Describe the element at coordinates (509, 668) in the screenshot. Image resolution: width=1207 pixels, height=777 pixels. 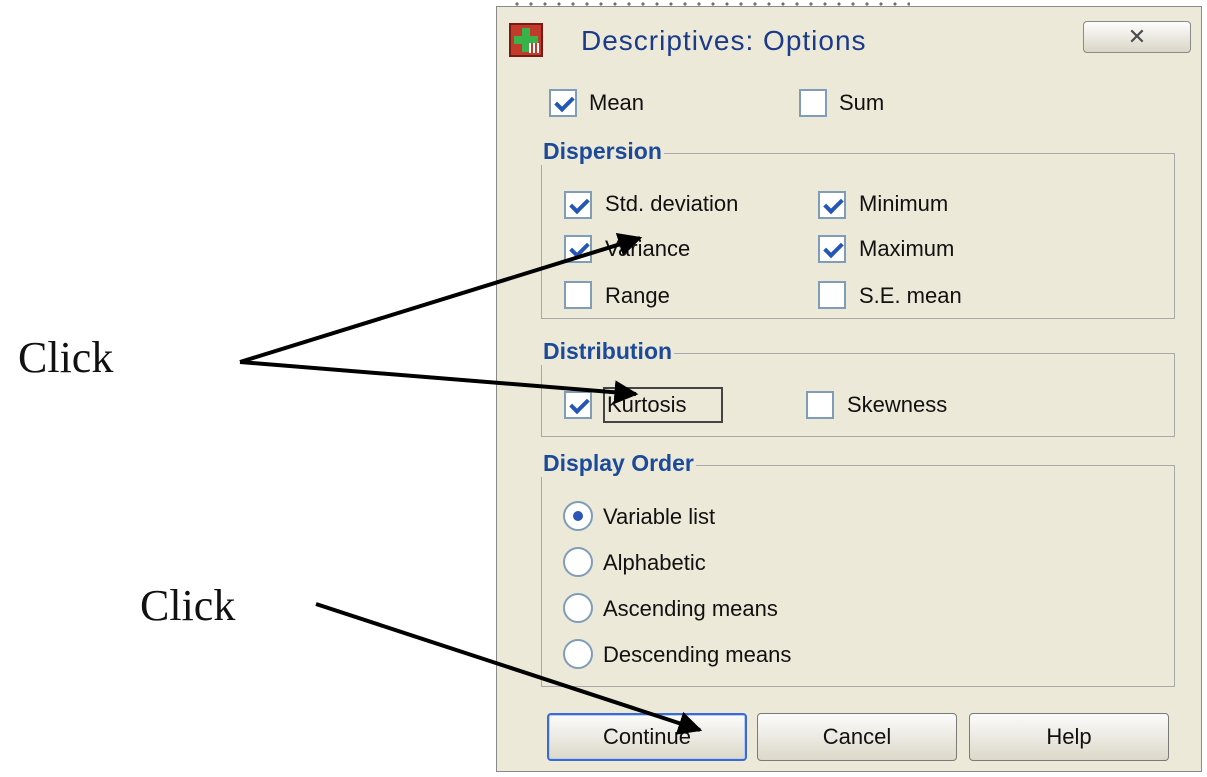
I see `arrow-to-continue` at that location.